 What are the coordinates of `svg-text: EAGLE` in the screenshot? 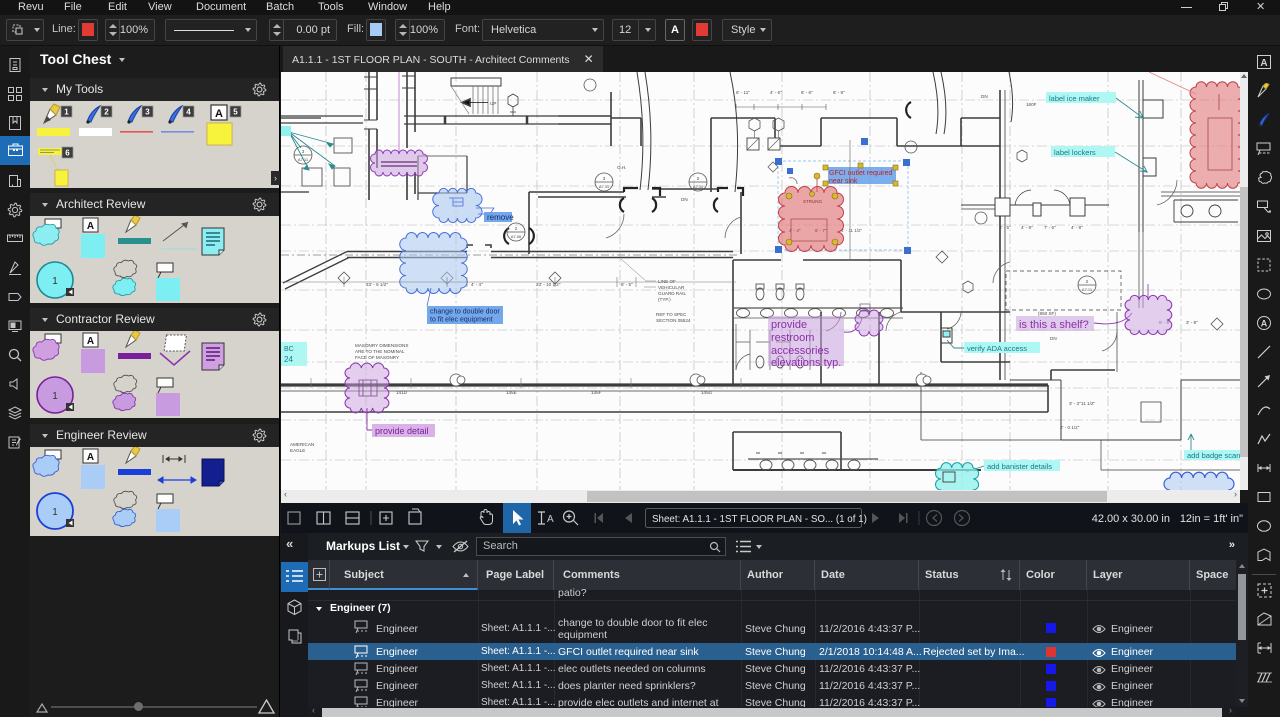 It's located at (297, 450).